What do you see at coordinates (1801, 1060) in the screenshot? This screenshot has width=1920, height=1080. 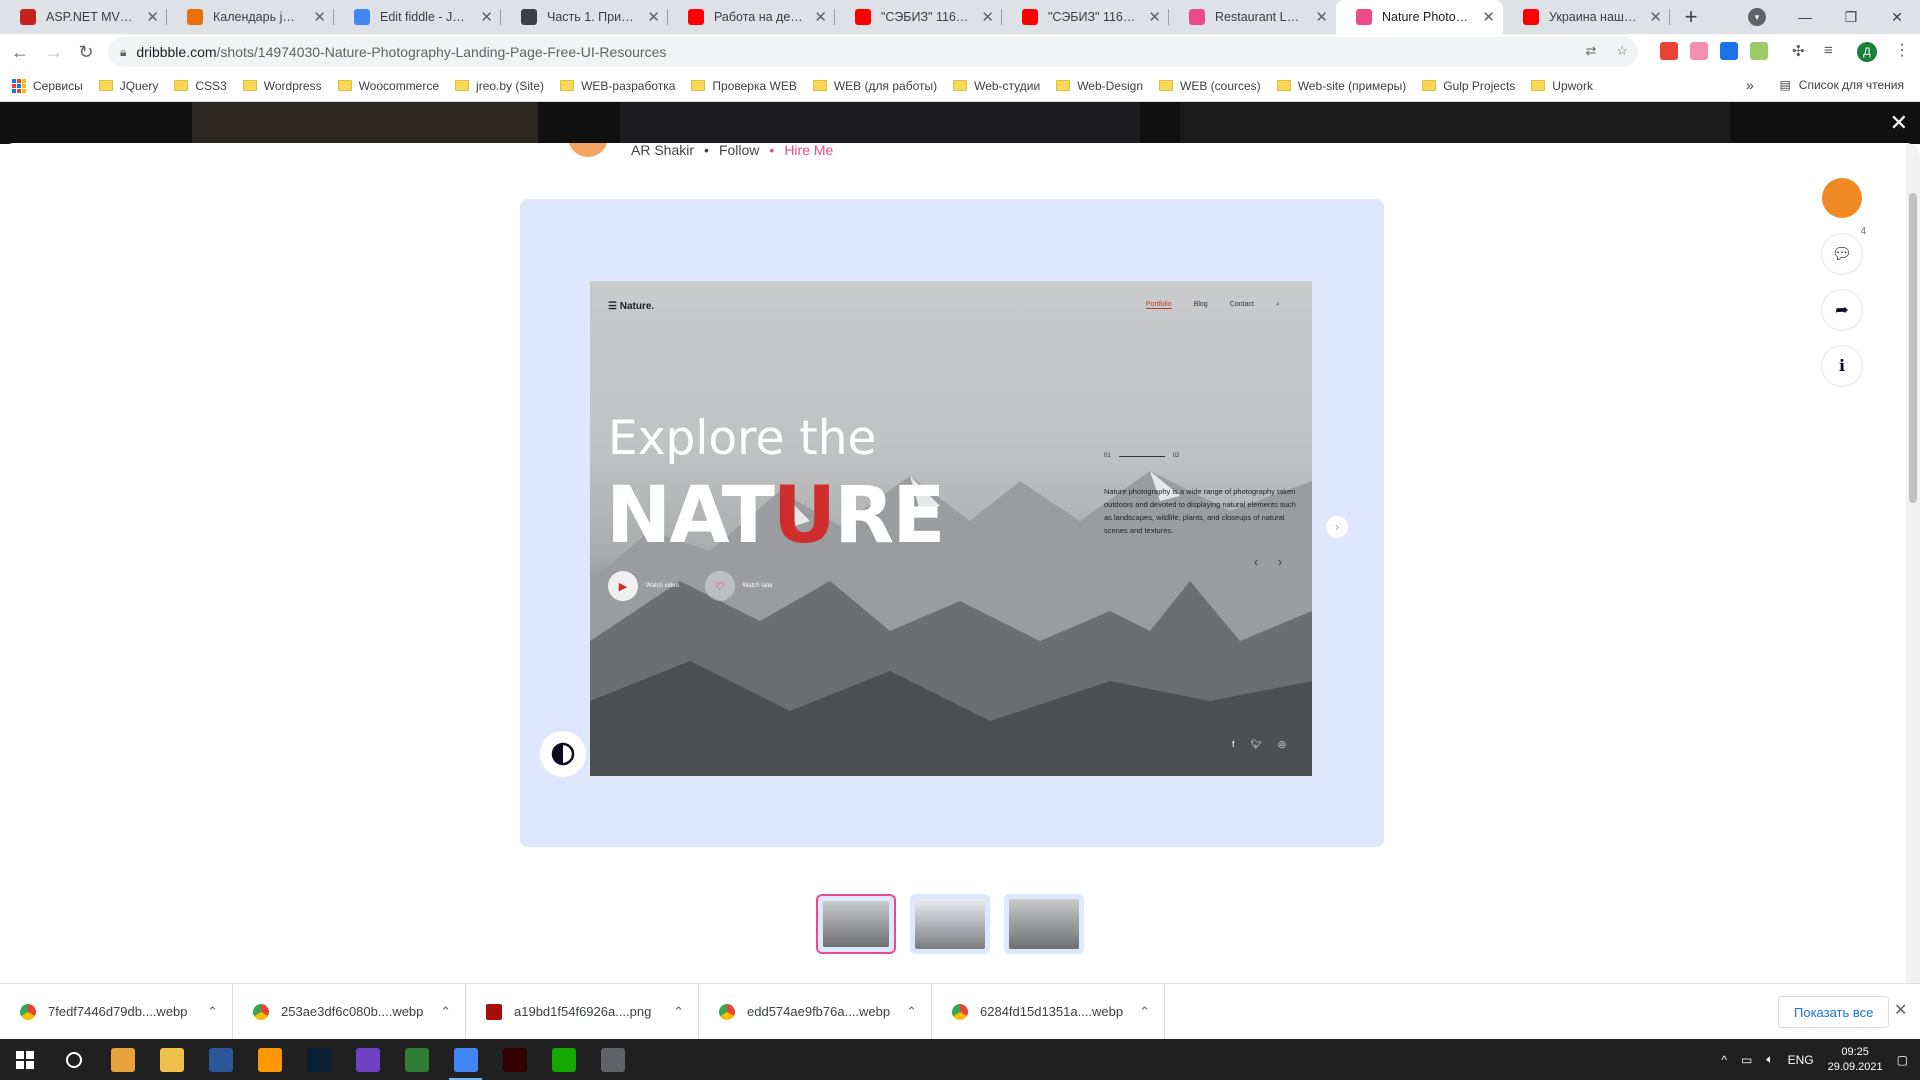 I see `language-indicator: ENG` at bounding box center [1801, 1060].